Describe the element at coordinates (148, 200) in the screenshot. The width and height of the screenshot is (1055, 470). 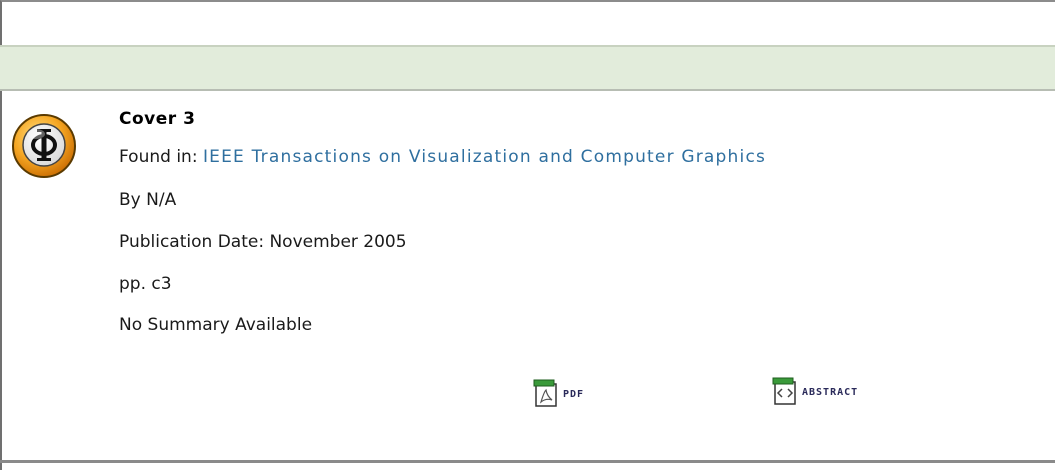
I see `author-line: By N/A` at that location.